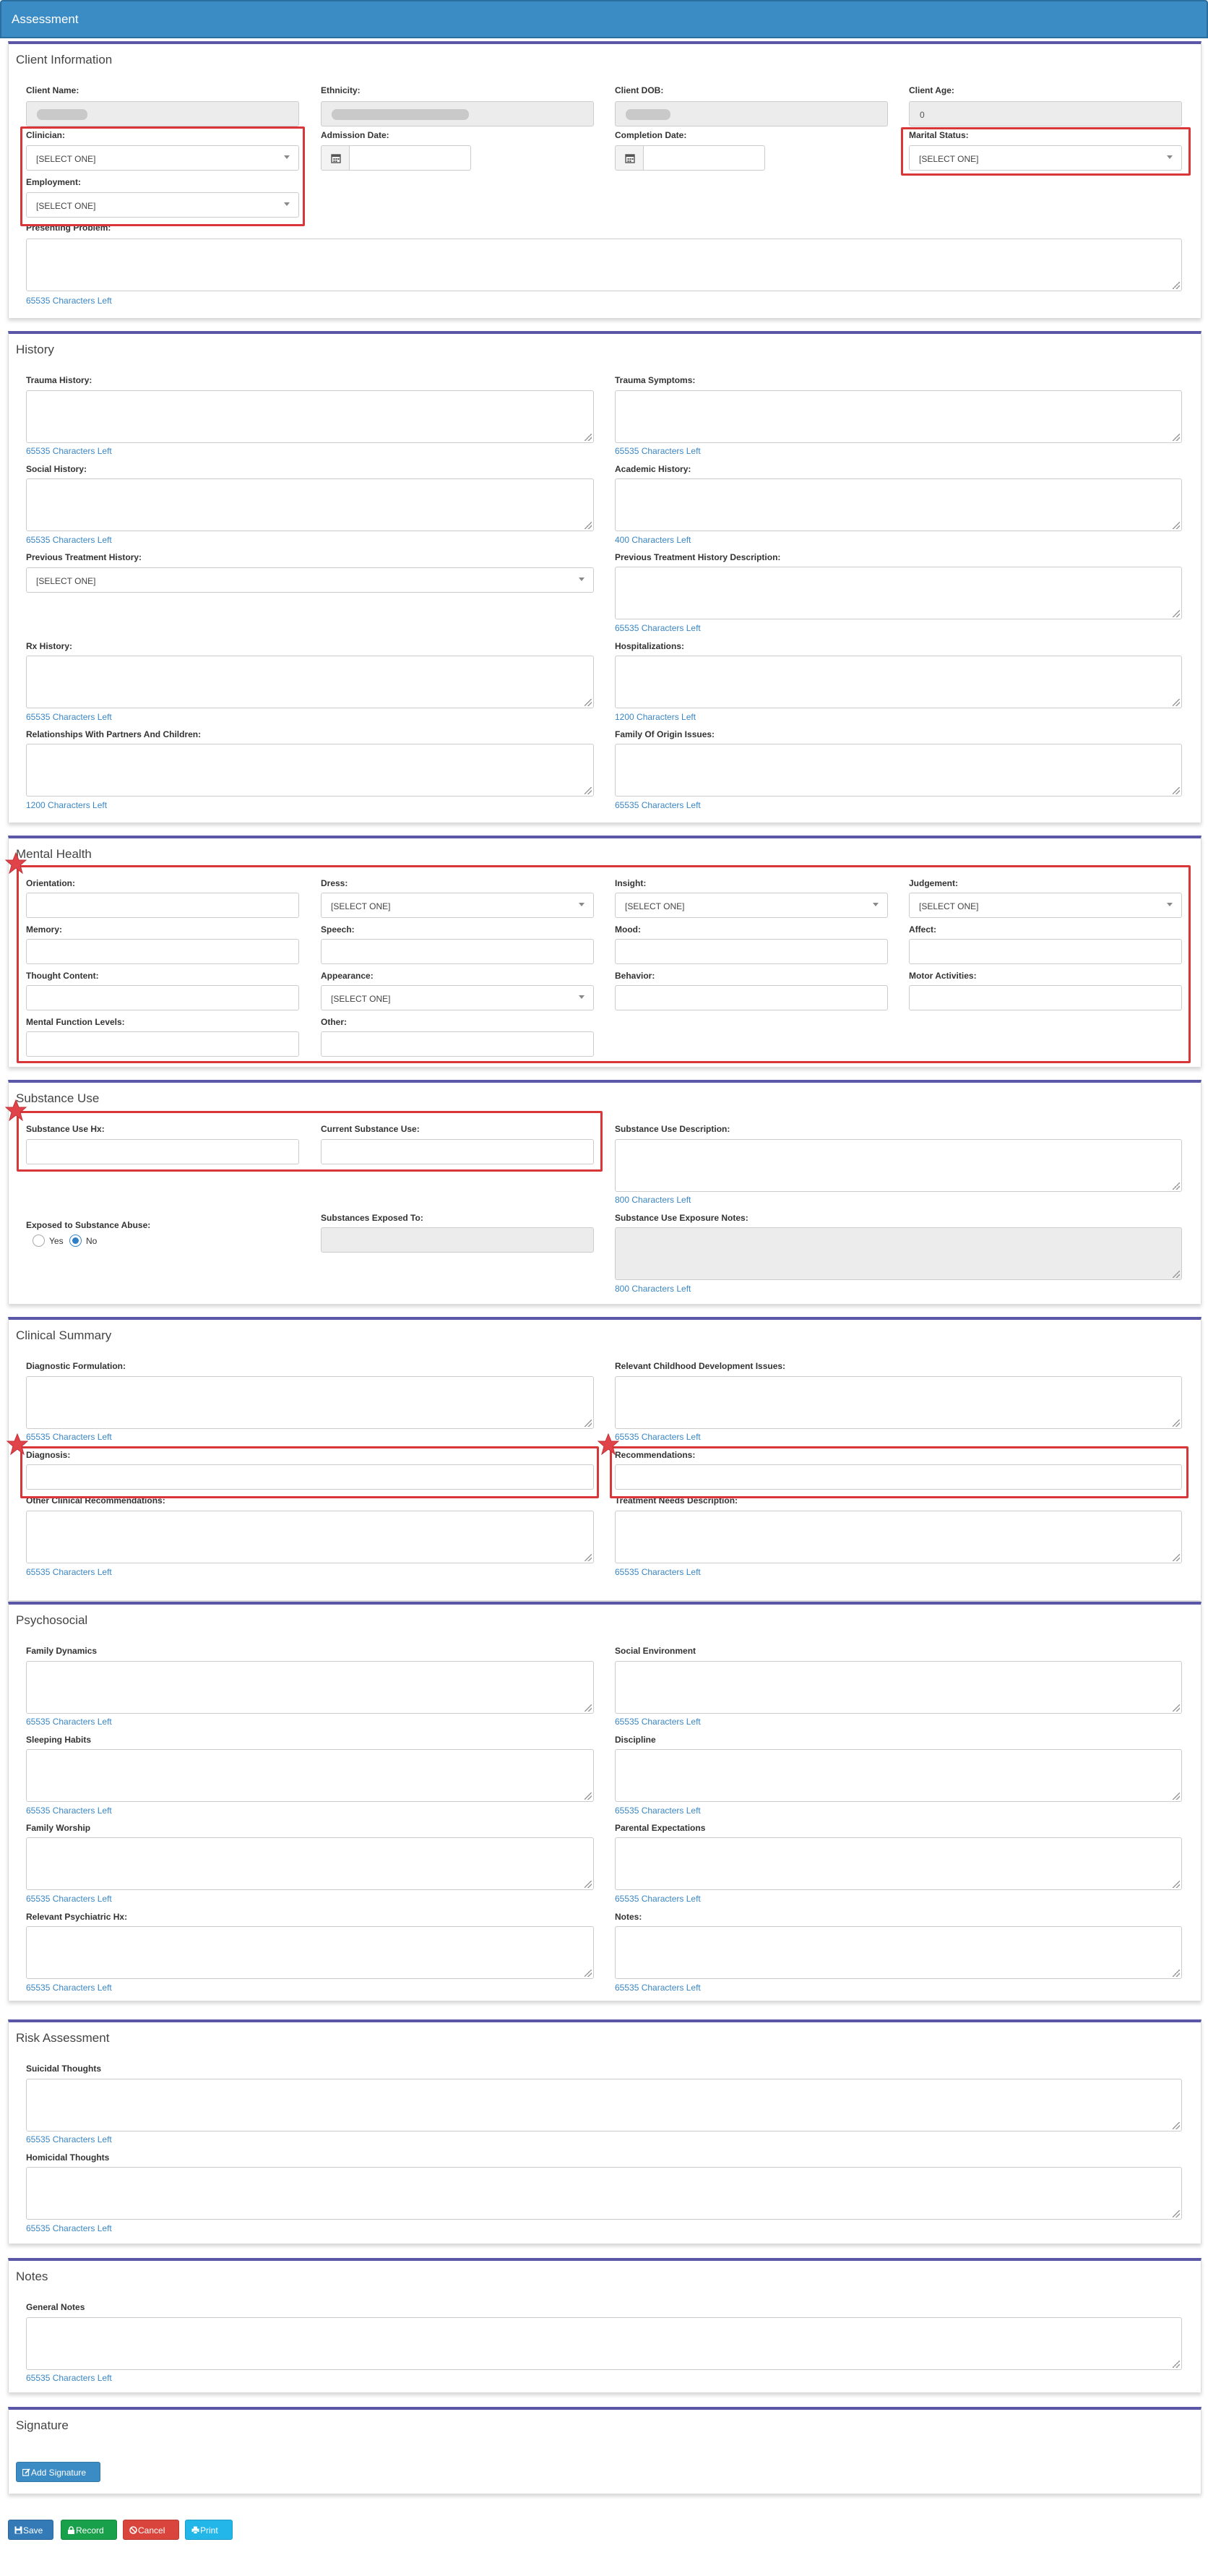 The height and width of the screenshot is (2576, 1208). I want to click on suicidal-thoughts-textarea, so click(604, 2105).